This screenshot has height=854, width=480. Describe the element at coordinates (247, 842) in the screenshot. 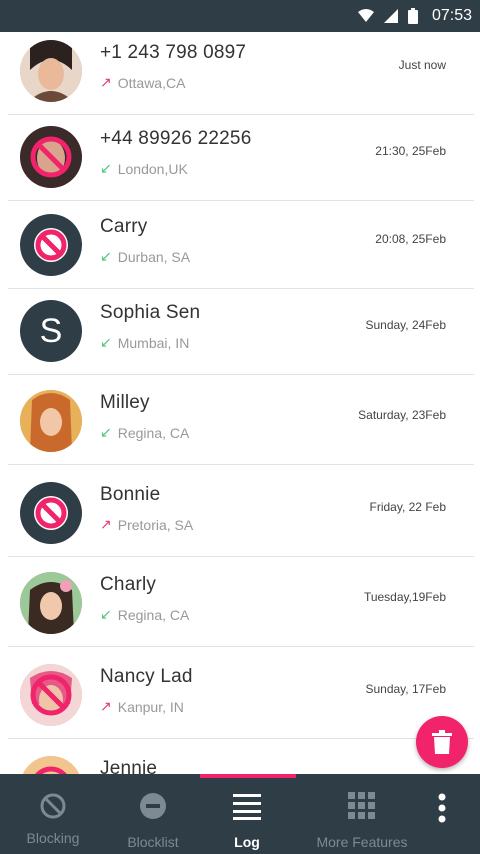

I see `nav-label: Log` at that location.